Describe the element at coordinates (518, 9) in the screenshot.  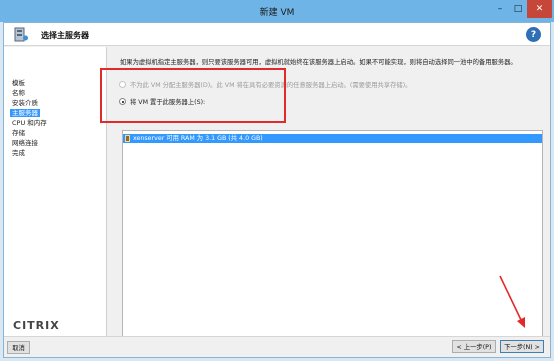
I see `maximize-button: □` at that location.